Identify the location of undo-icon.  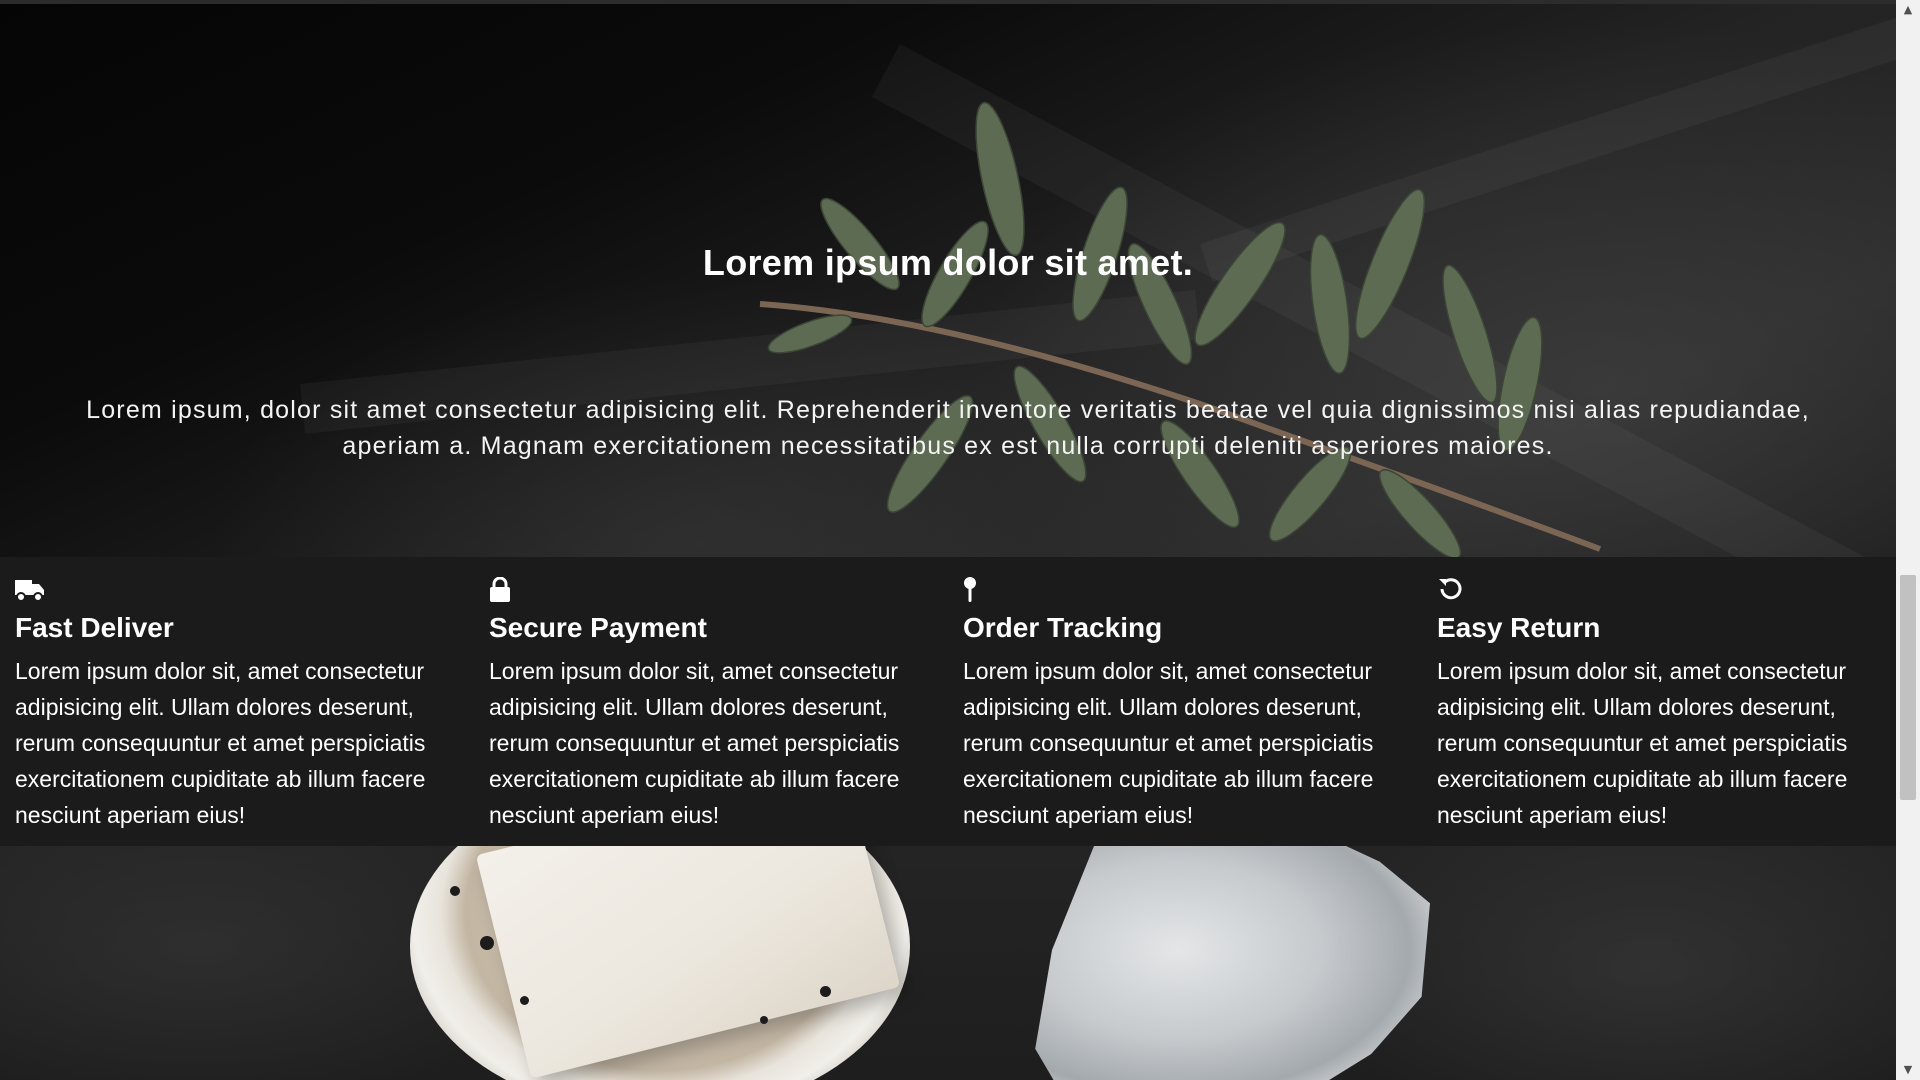
(1450, 589).